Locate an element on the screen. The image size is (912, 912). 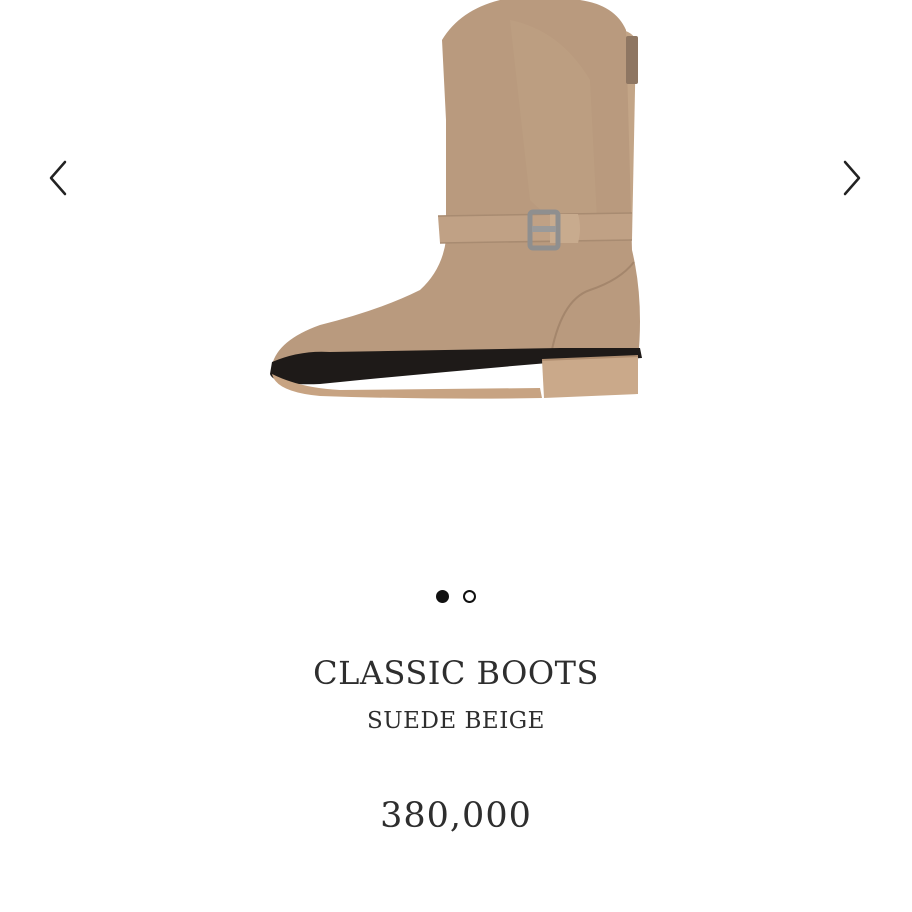
previous-image-button is located at coordinates (58, 178).